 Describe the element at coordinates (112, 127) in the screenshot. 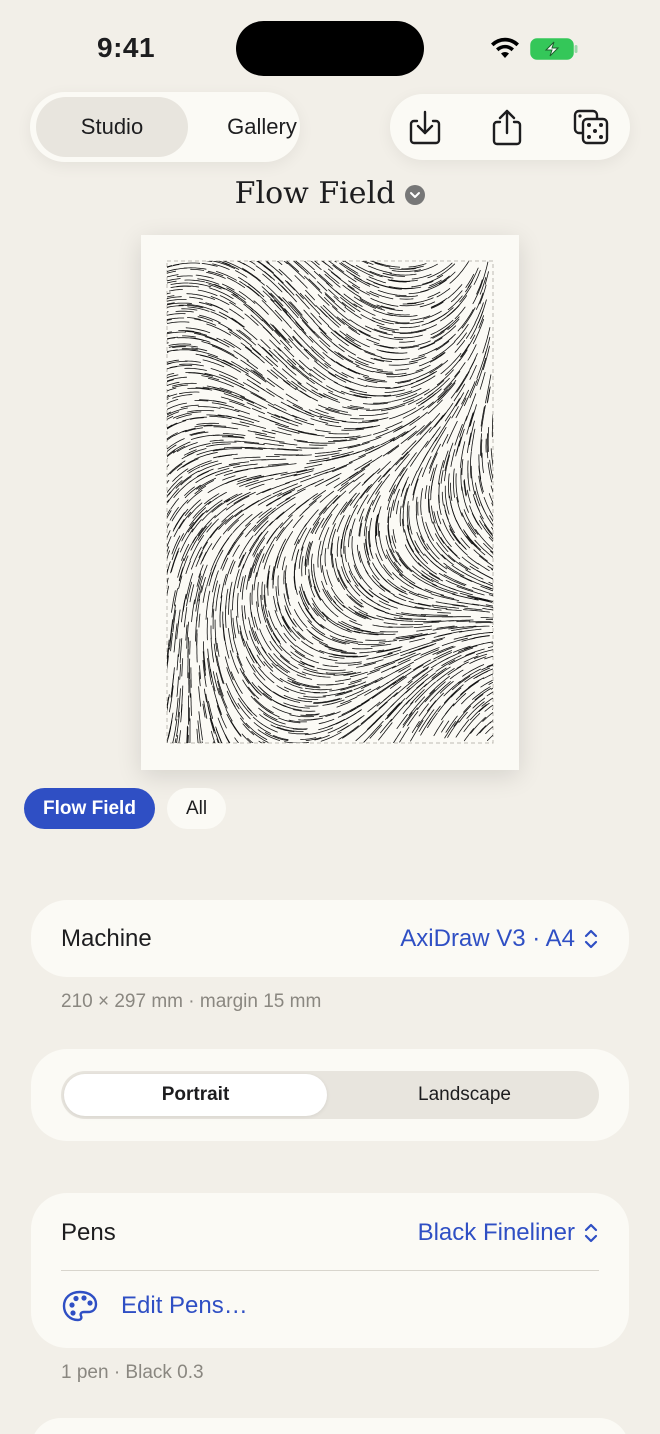

I see `studio-tab: Studio` at that location.